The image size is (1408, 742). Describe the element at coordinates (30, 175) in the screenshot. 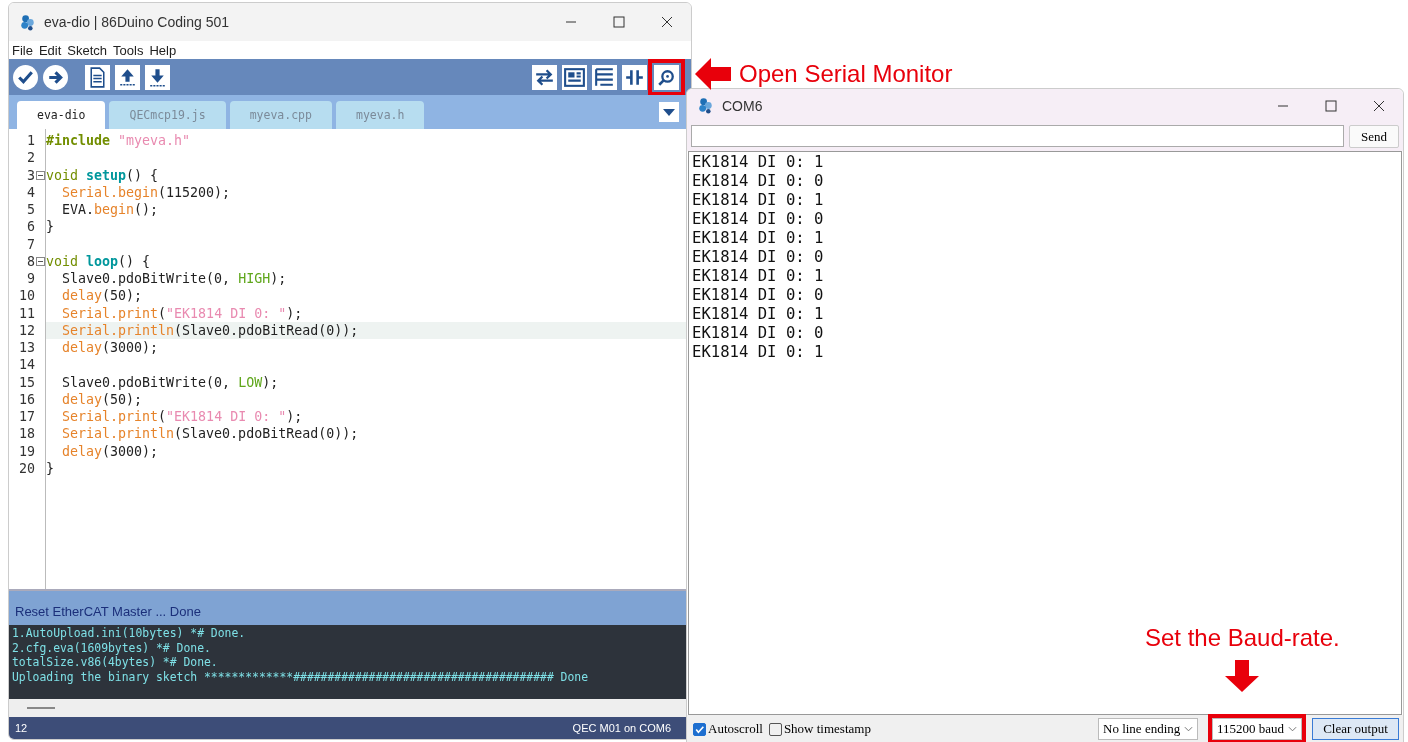

I see `line-number: 3` at that location.